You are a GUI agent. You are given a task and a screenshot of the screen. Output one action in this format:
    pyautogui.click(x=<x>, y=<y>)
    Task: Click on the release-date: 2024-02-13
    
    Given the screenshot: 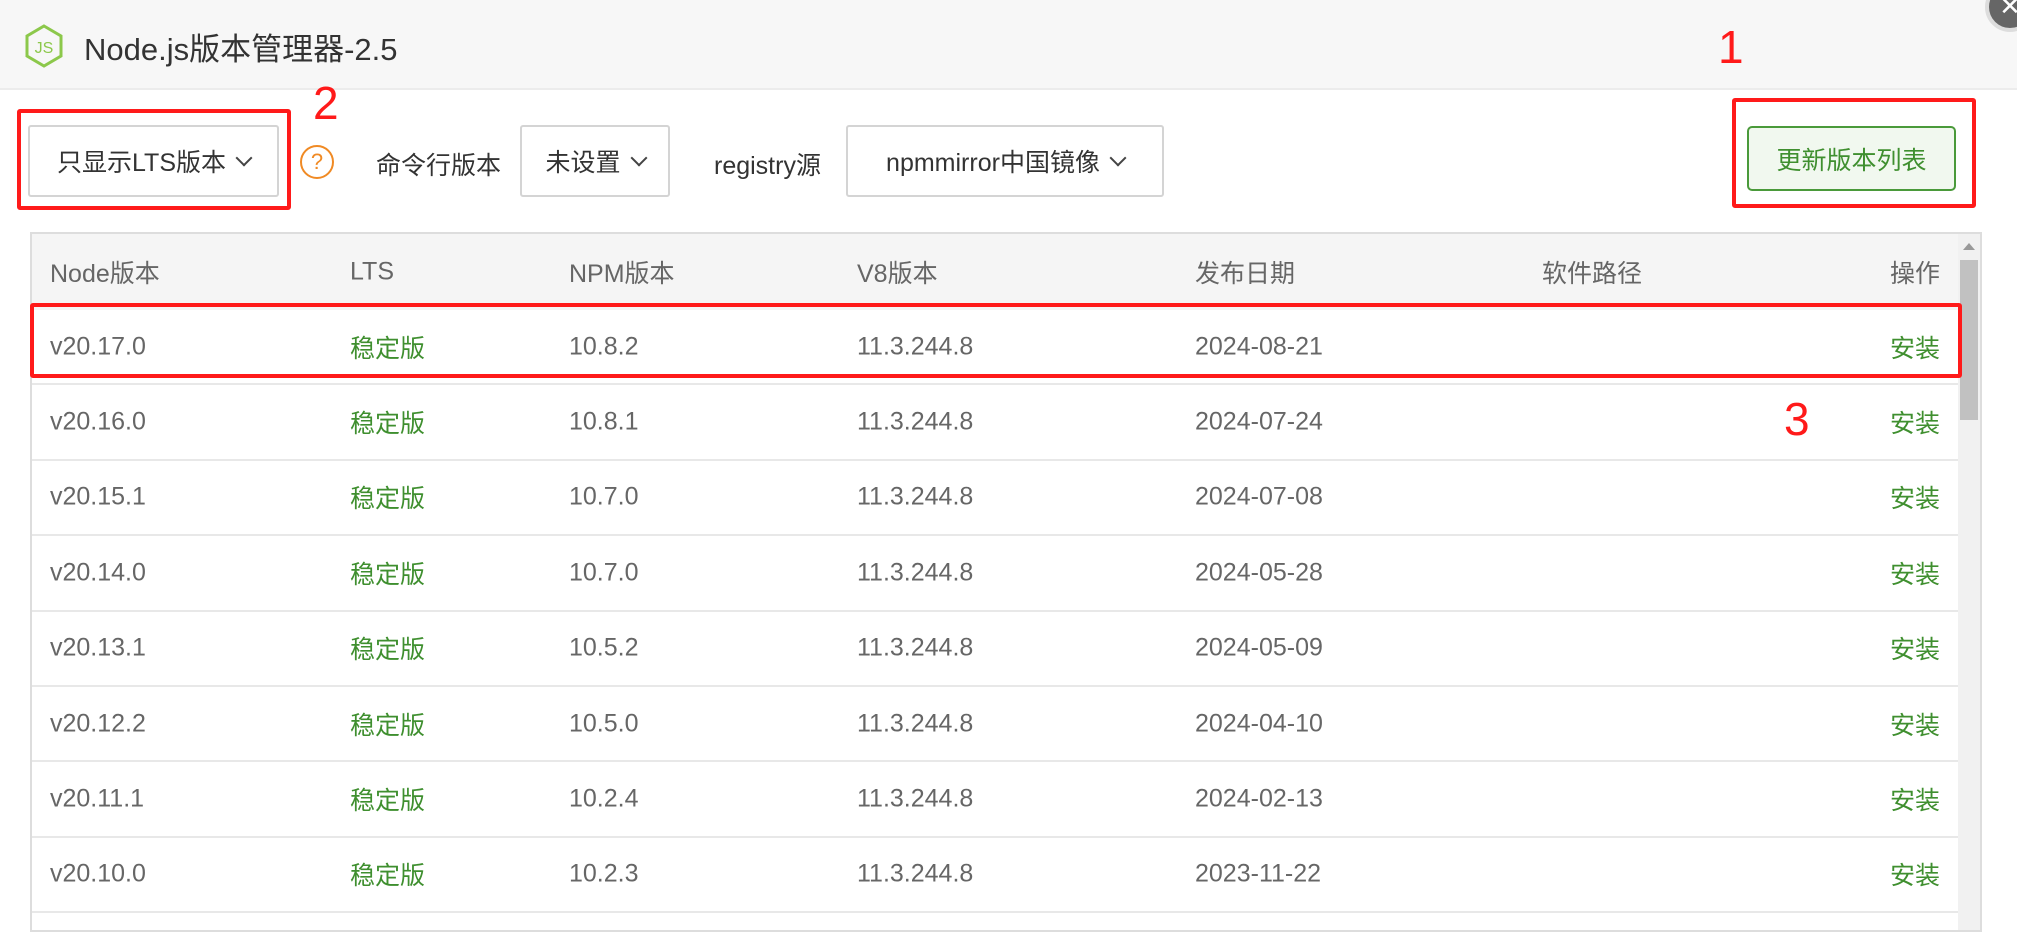 What is the action you would take?
    pyautogui.click(x=1259, y=798)
    